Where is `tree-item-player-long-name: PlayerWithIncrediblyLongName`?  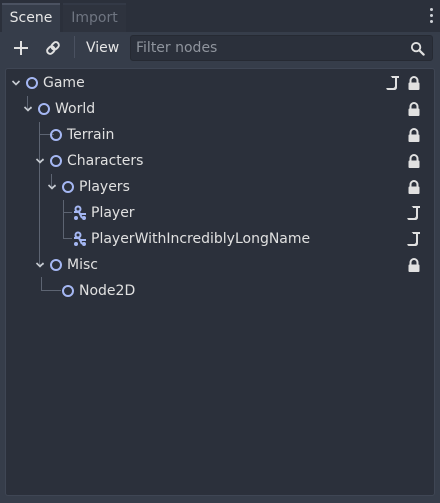
tree-item-player-long-name: PlayerWithIncrediblyLongName is located at coordinates (220, 239).